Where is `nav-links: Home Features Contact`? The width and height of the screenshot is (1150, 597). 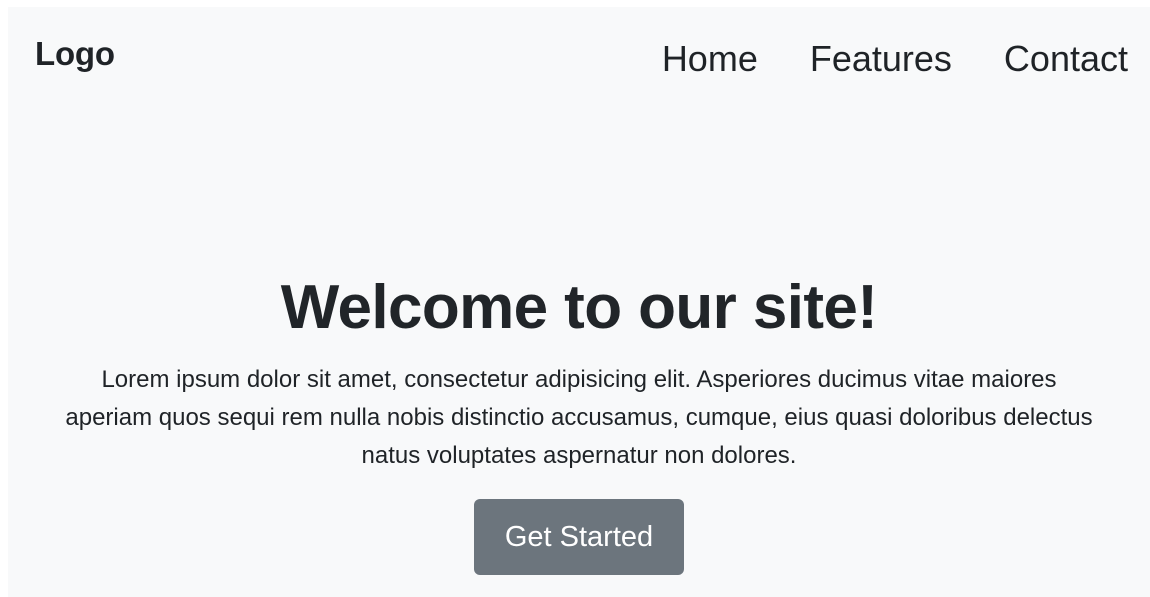 nav-links: Home Features Contact is located at coordinates (869, 59).